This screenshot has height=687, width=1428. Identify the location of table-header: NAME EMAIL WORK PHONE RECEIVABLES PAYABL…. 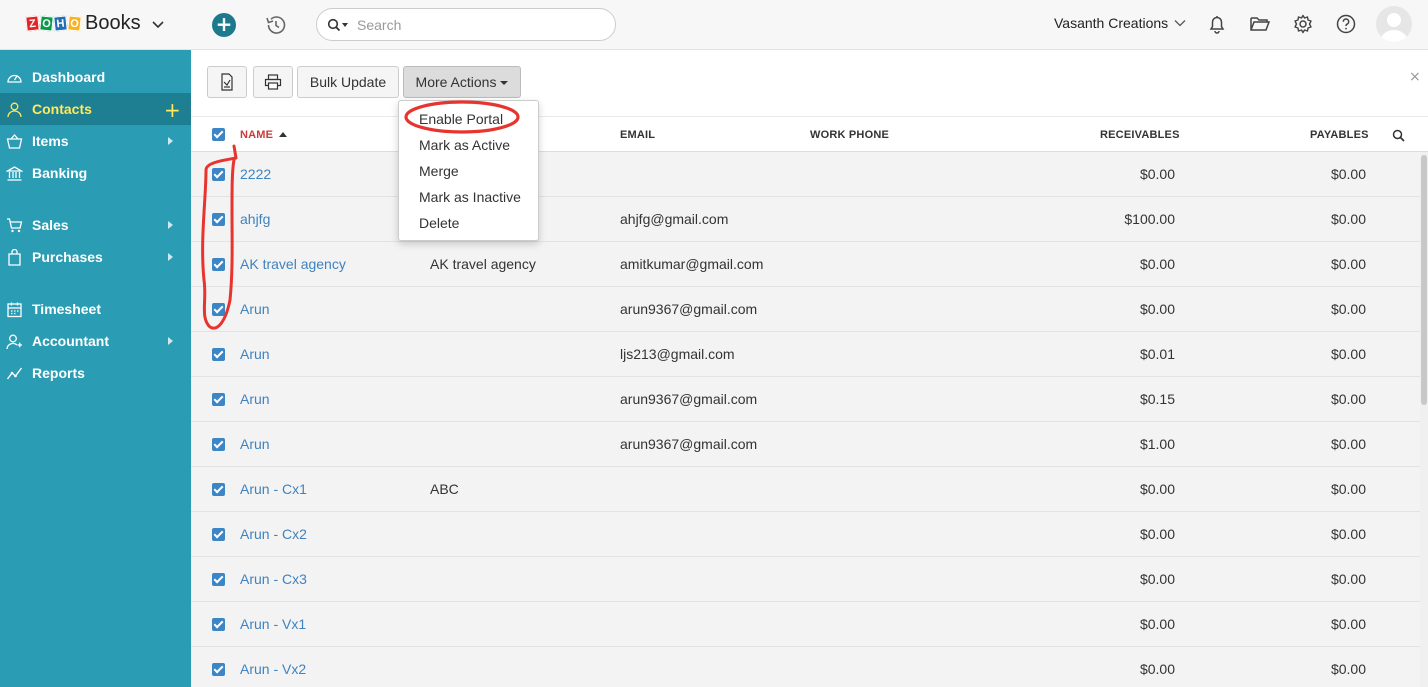
(809, 134).